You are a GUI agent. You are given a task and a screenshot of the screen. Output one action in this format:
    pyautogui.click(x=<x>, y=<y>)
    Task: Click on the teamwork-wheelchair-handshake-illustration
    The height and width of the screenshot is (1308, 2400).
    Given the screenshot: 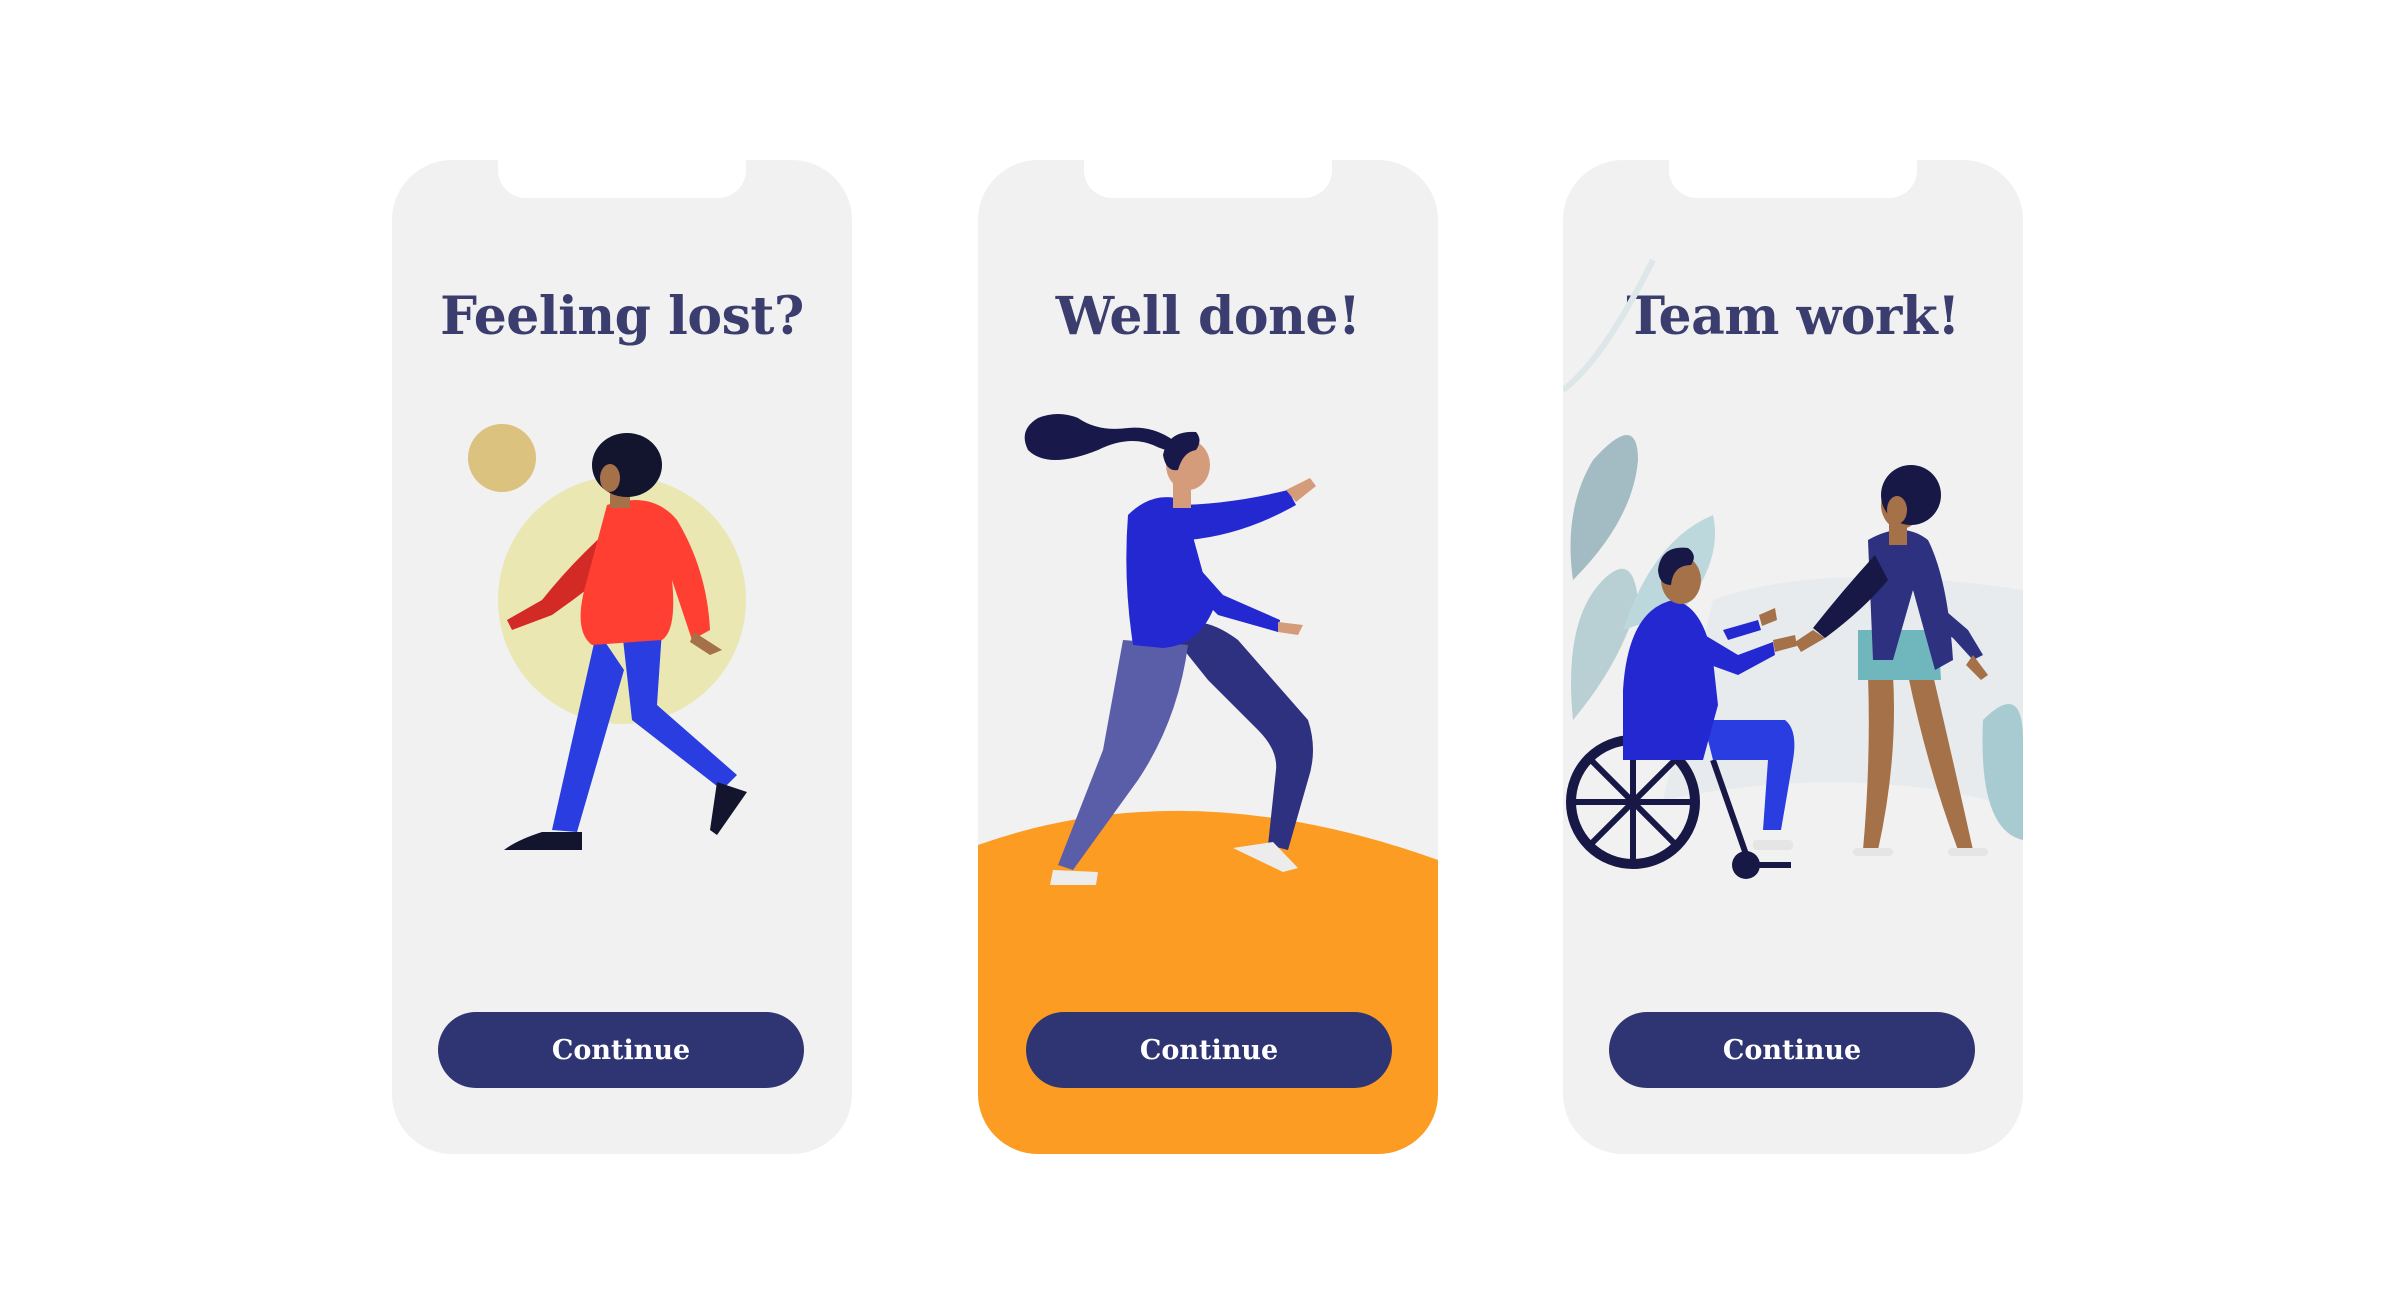 What is the action you would take?
    pyautogui.click(x=1793, y=568)
    